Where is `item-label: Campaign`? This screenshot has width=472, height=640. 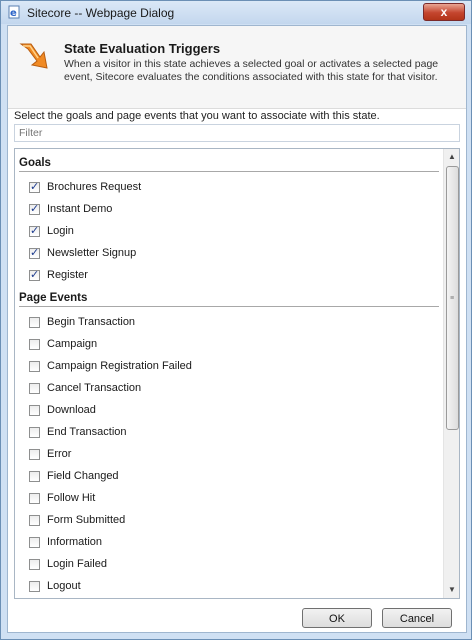 item-label: Campaign is located at coordinates (72, 344).